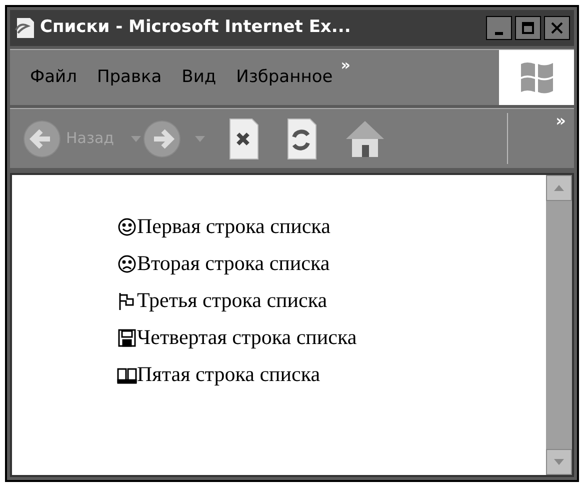 The image size is (584, 488). What do you see at coordinates (247, 338) in the screenshot?
I see `list-item-text: Четвертая строка списка` at bounding box center [247, 338].